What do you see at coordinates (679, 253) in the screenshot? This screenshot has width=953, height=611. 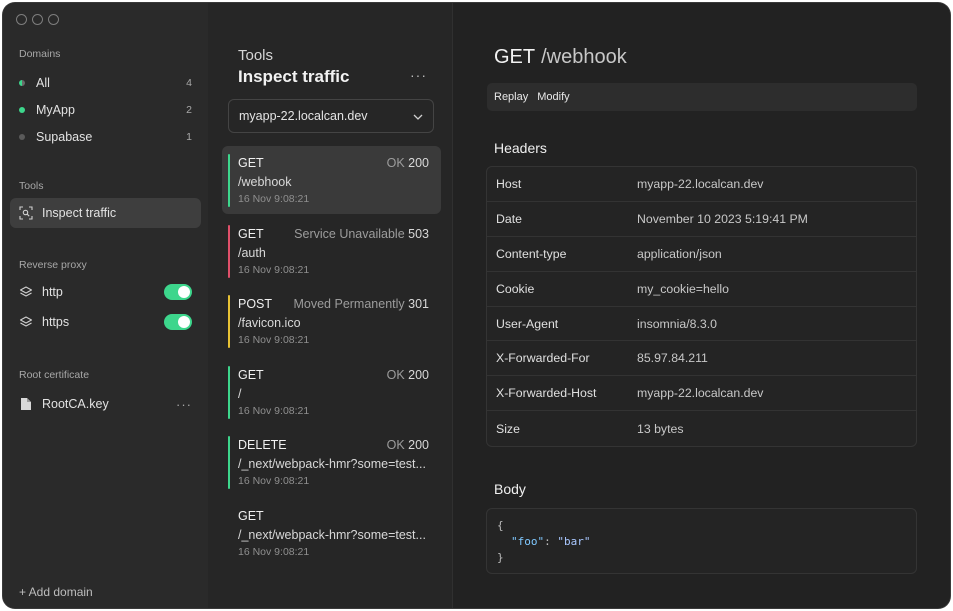 I see `header-value: application/json` at bounding box center [679, 253].